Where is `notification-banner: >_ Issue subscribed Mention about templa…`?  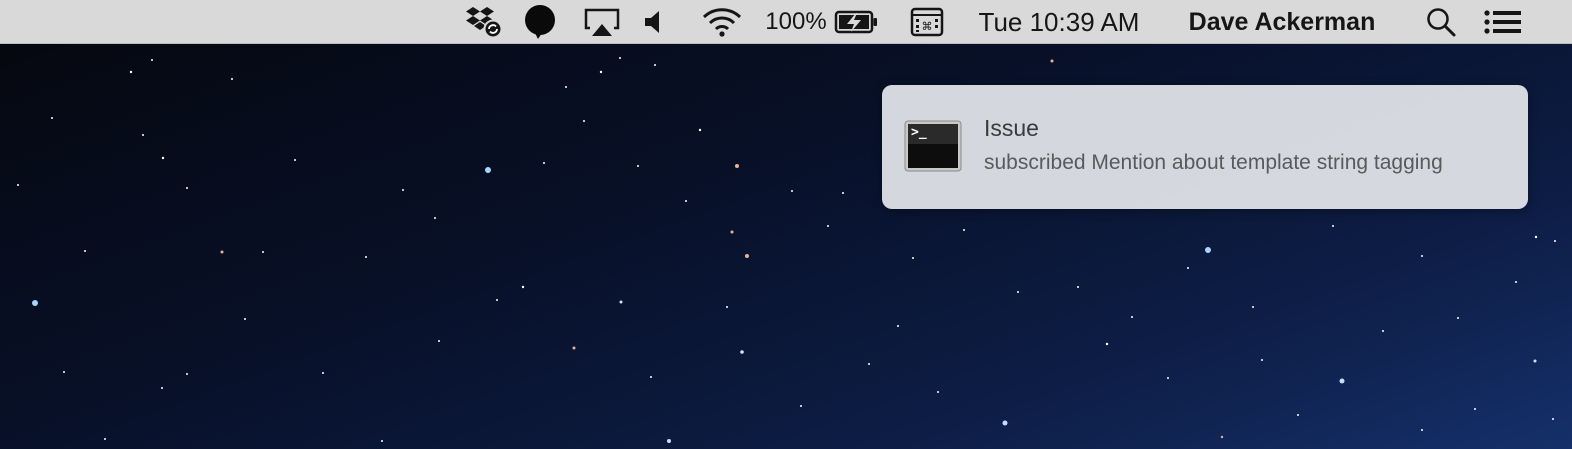
notification-banner: >_ Issue subscribed Mention about templa… is located at coordinates (1205, 147).